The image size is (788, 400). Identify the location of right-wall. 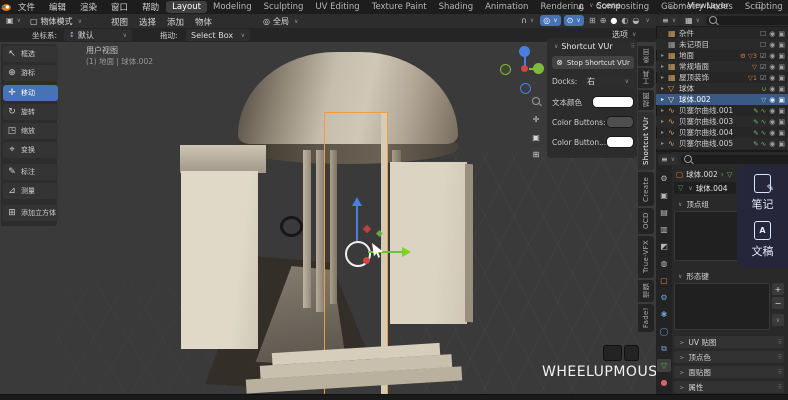
(428, 243).